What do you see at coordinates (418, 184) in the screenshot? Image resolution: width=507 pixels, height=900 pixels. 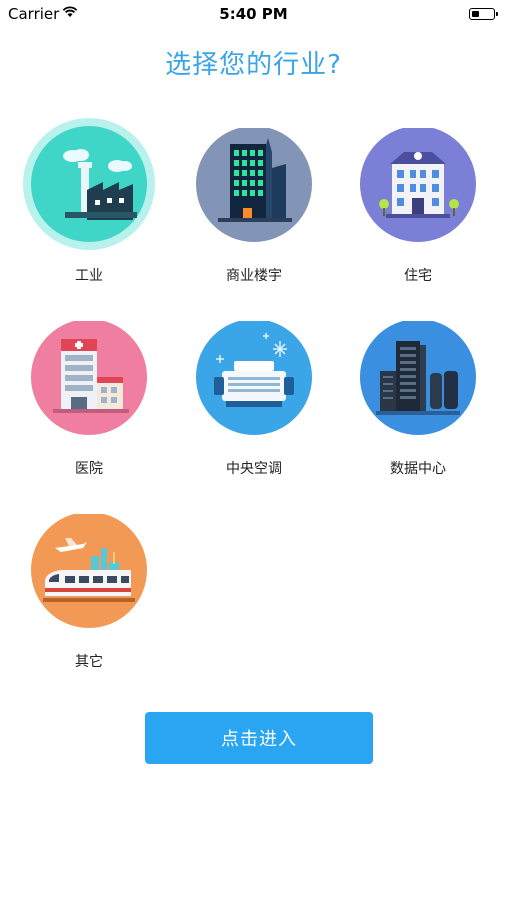 I see `residential-house-icon` at bounding box center [418, 184].